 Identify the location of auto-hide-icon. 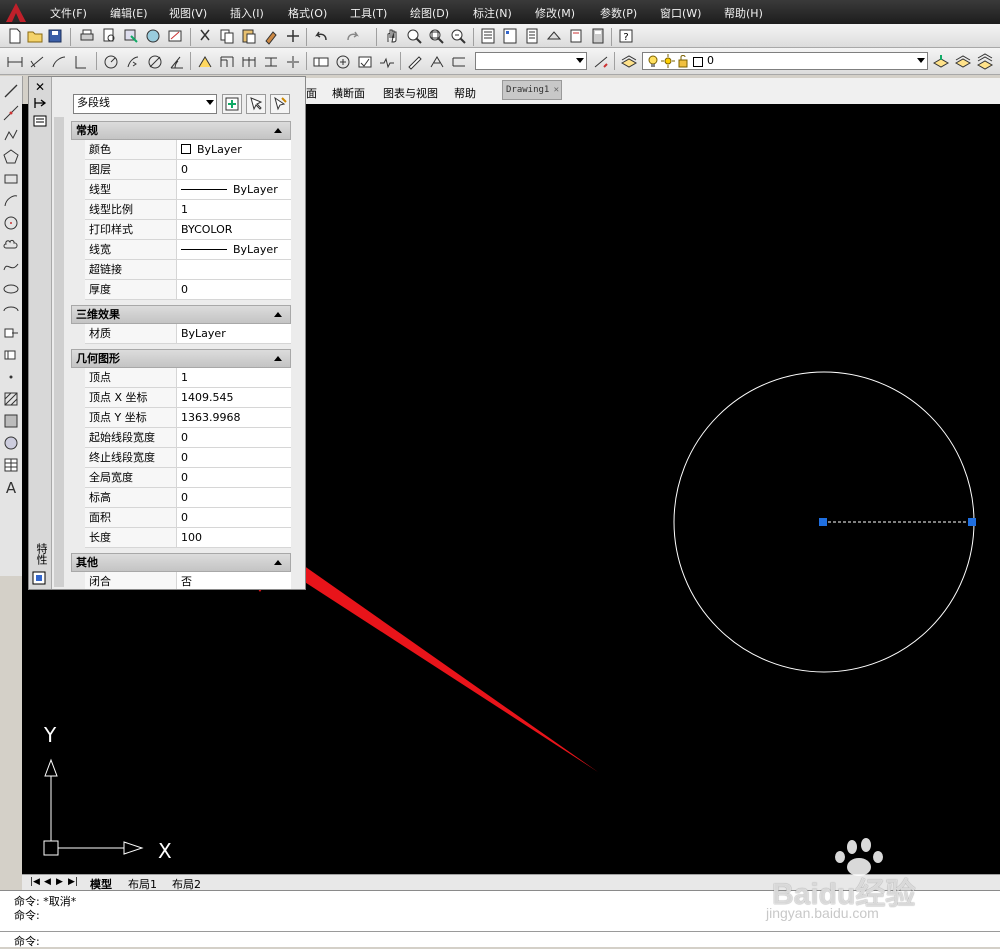
(40, 104).